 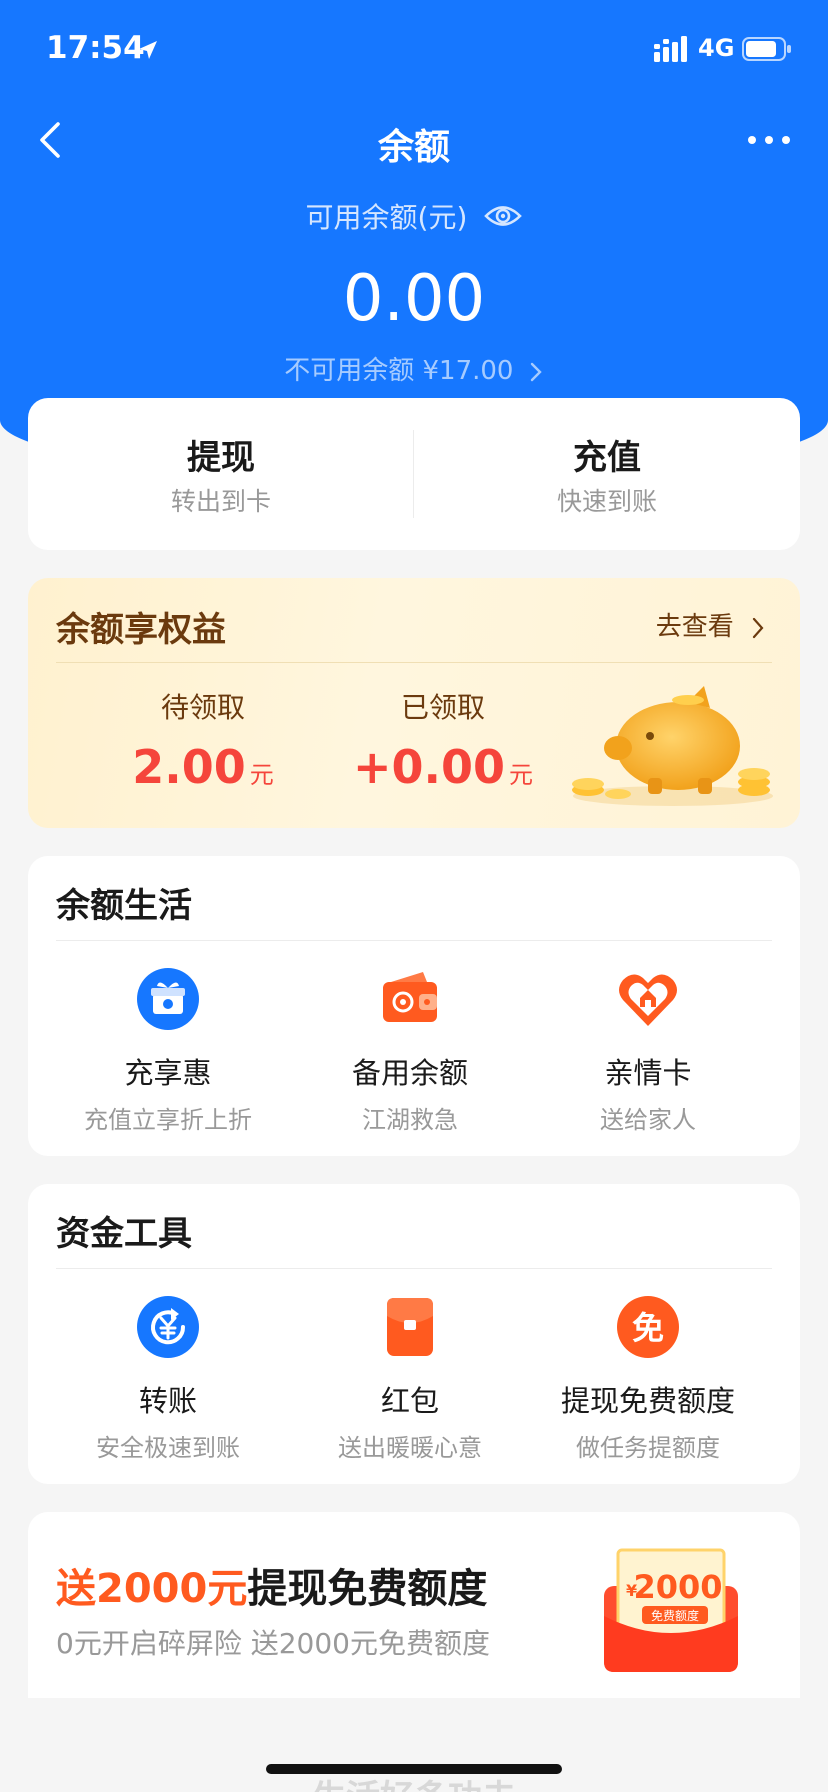 I want to click on nav-bar: 余额, so click(x=414, y=140).